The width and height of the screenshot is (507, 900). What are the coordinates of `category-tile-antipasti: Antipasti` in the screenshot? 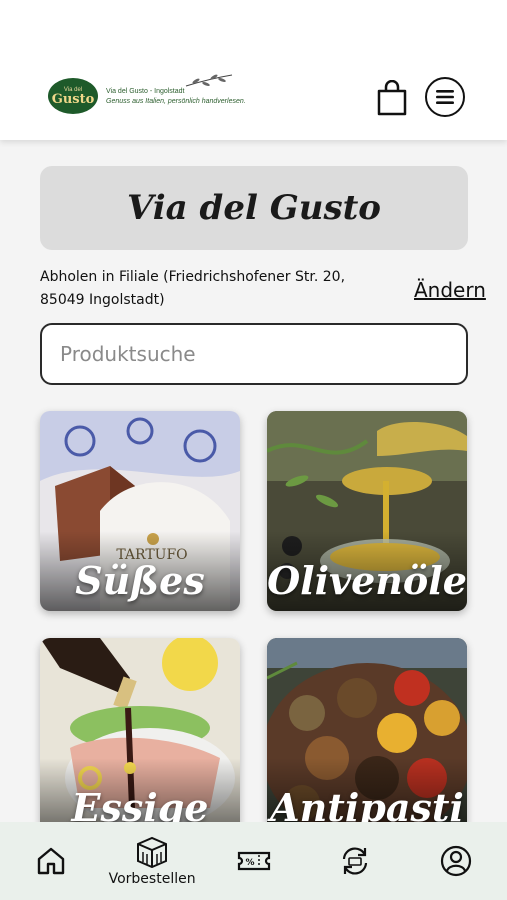 It's located at (367, 738).